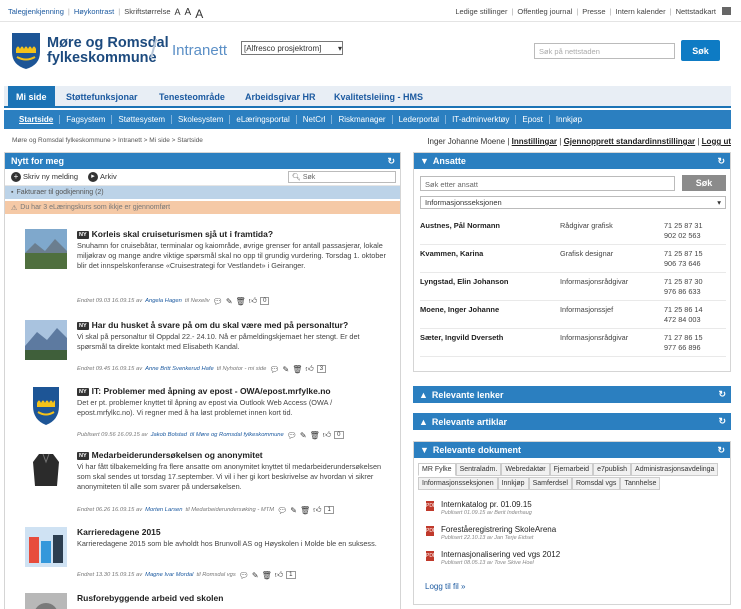 This screenshot has height=609, width=741. I want to click on font-size-medium: A, so click(188, 14).